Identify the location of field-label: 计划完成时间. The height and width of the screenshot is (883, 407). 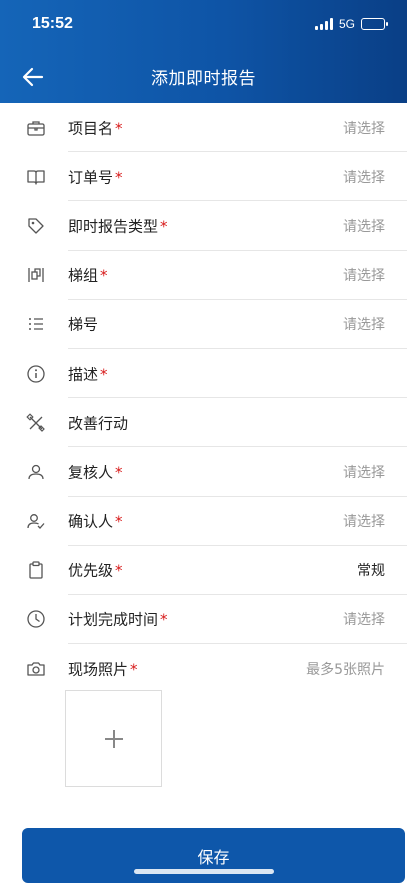
(113, 619).